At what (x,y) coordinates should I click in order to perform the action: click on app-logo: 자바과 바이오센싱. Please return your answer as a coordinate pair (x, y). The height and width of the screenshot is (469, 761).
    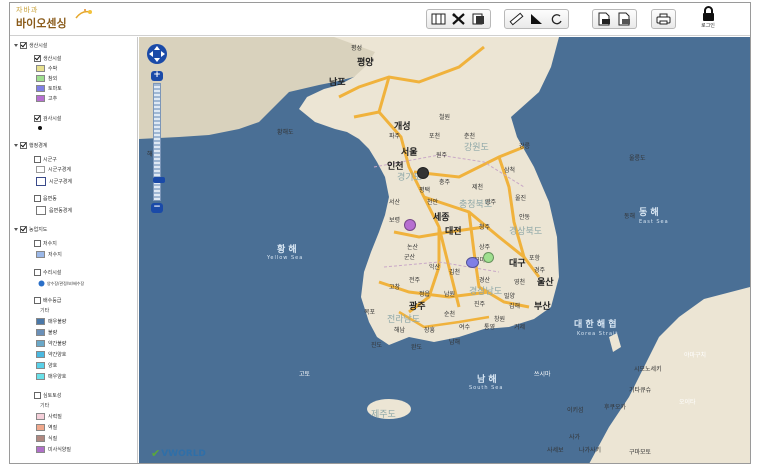
    Looking at the image, I should click on (59, 20).